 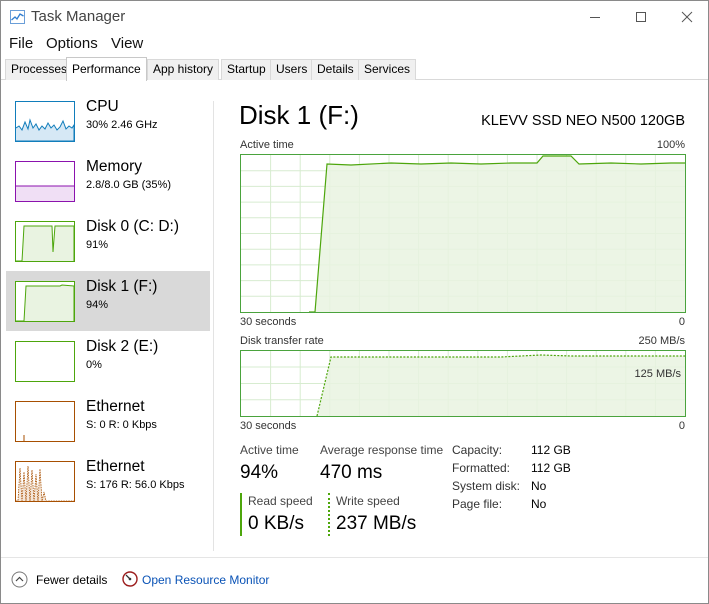 What do you see at coordinates (280, 501) in the screenshot?
I see `read-speed-label: Read speed` at bounding box center [280, 501].